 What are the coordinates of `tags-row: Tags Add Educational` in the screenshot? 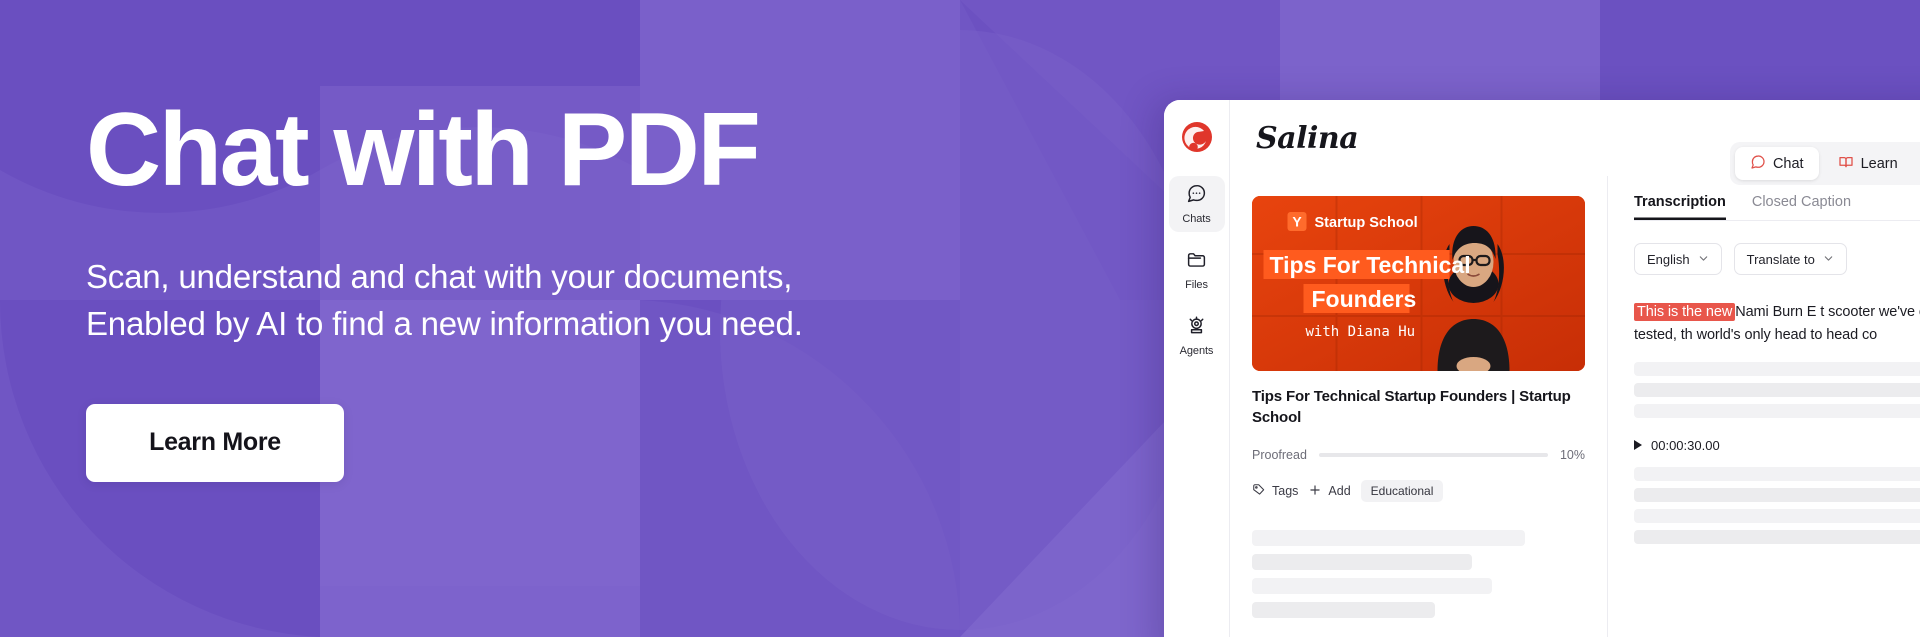 It's located at (1418, 491).